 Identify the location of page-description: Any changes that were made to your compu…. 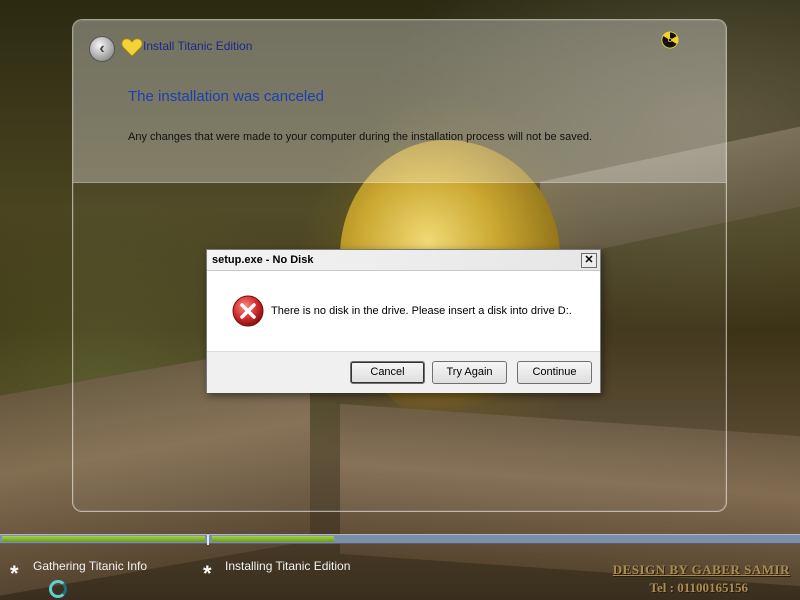
(360, 137).